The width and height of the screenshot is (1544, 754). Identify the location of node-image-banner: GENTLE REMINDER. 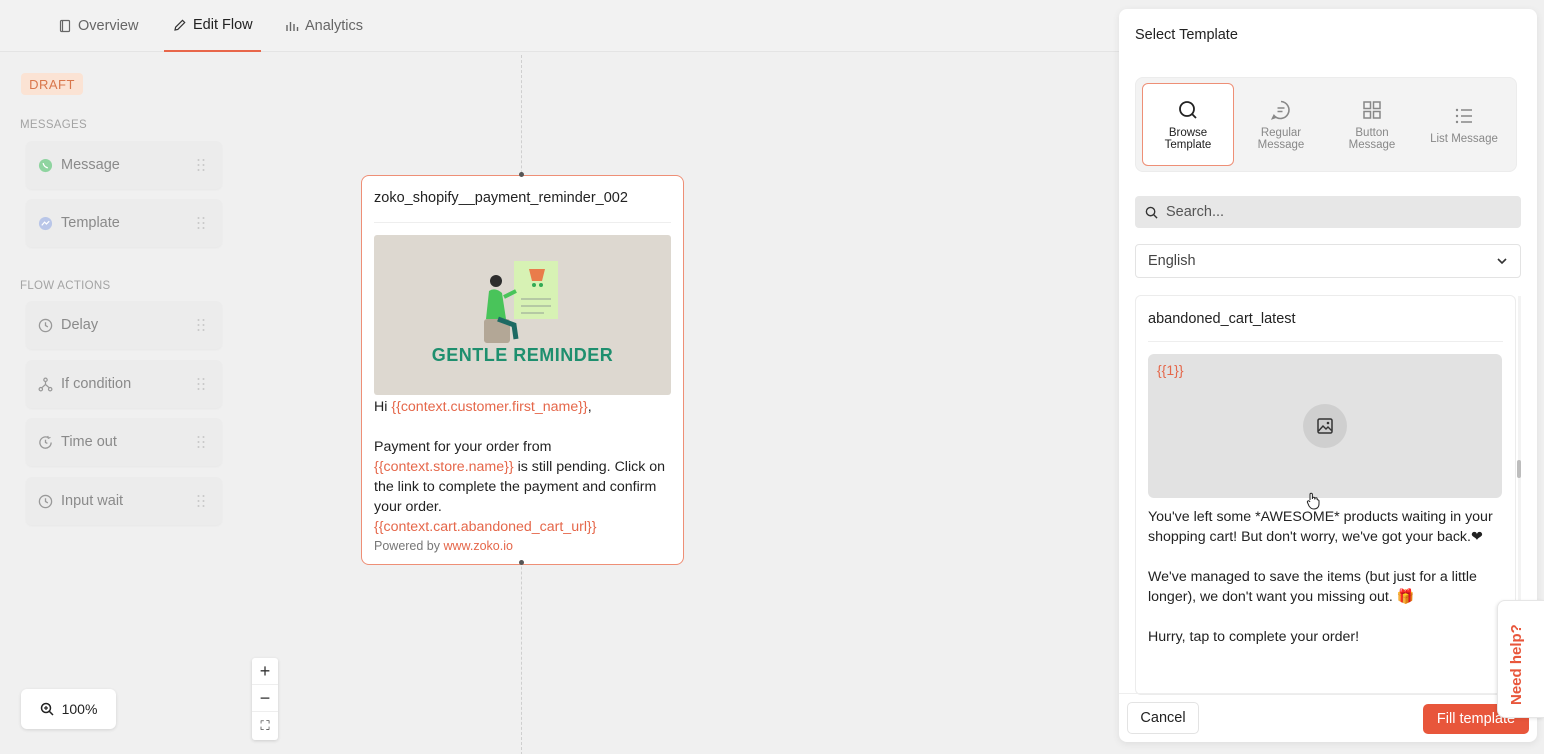
(522, 355).